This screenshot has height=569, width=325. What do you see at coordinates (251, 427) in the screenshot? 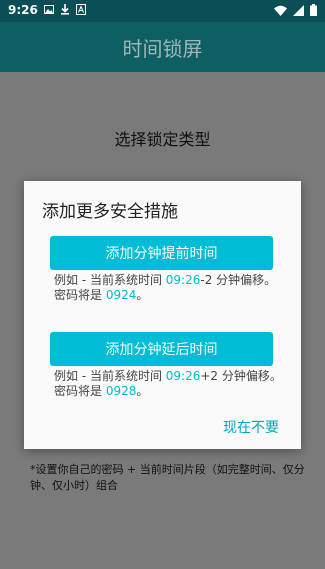
I see `not-now-button: 现在不要` at bounding box center [251, 427].